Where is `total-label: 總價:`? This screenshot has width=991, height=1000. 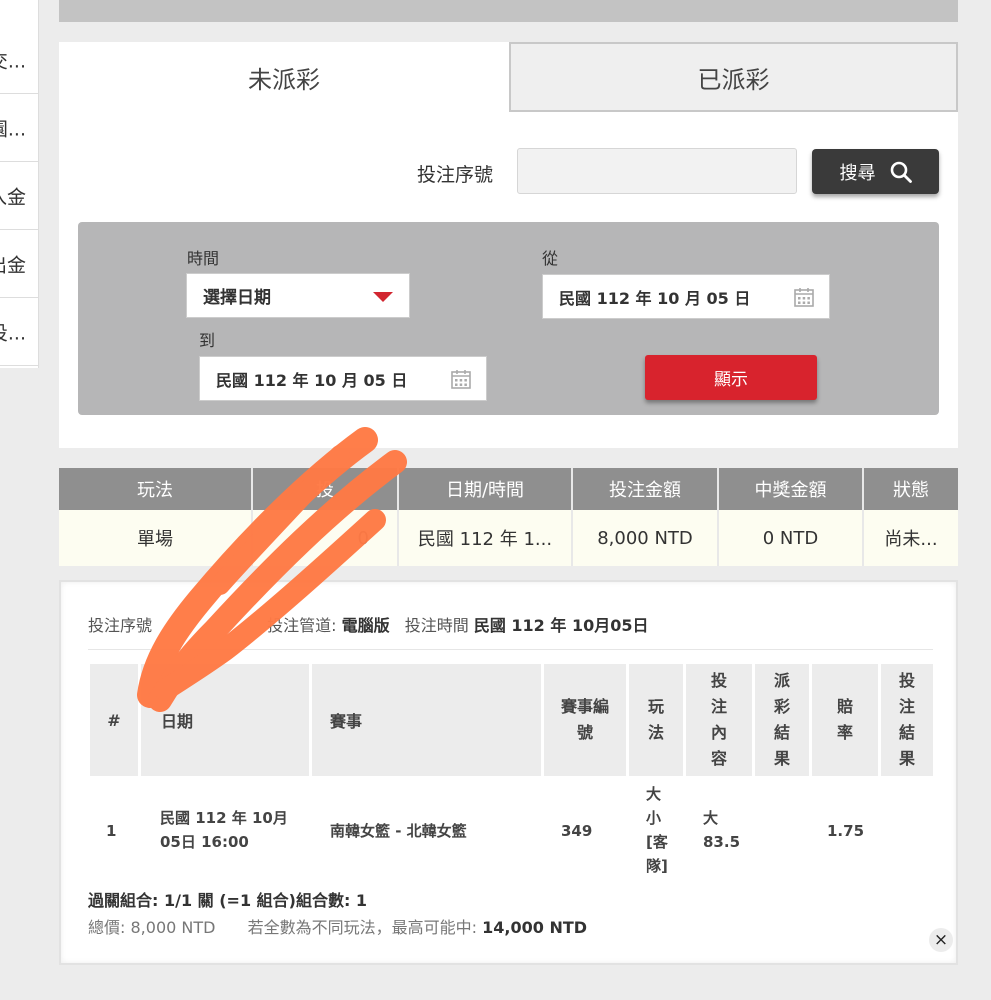
total-label: 總價: is located at coordinates (107, 927).